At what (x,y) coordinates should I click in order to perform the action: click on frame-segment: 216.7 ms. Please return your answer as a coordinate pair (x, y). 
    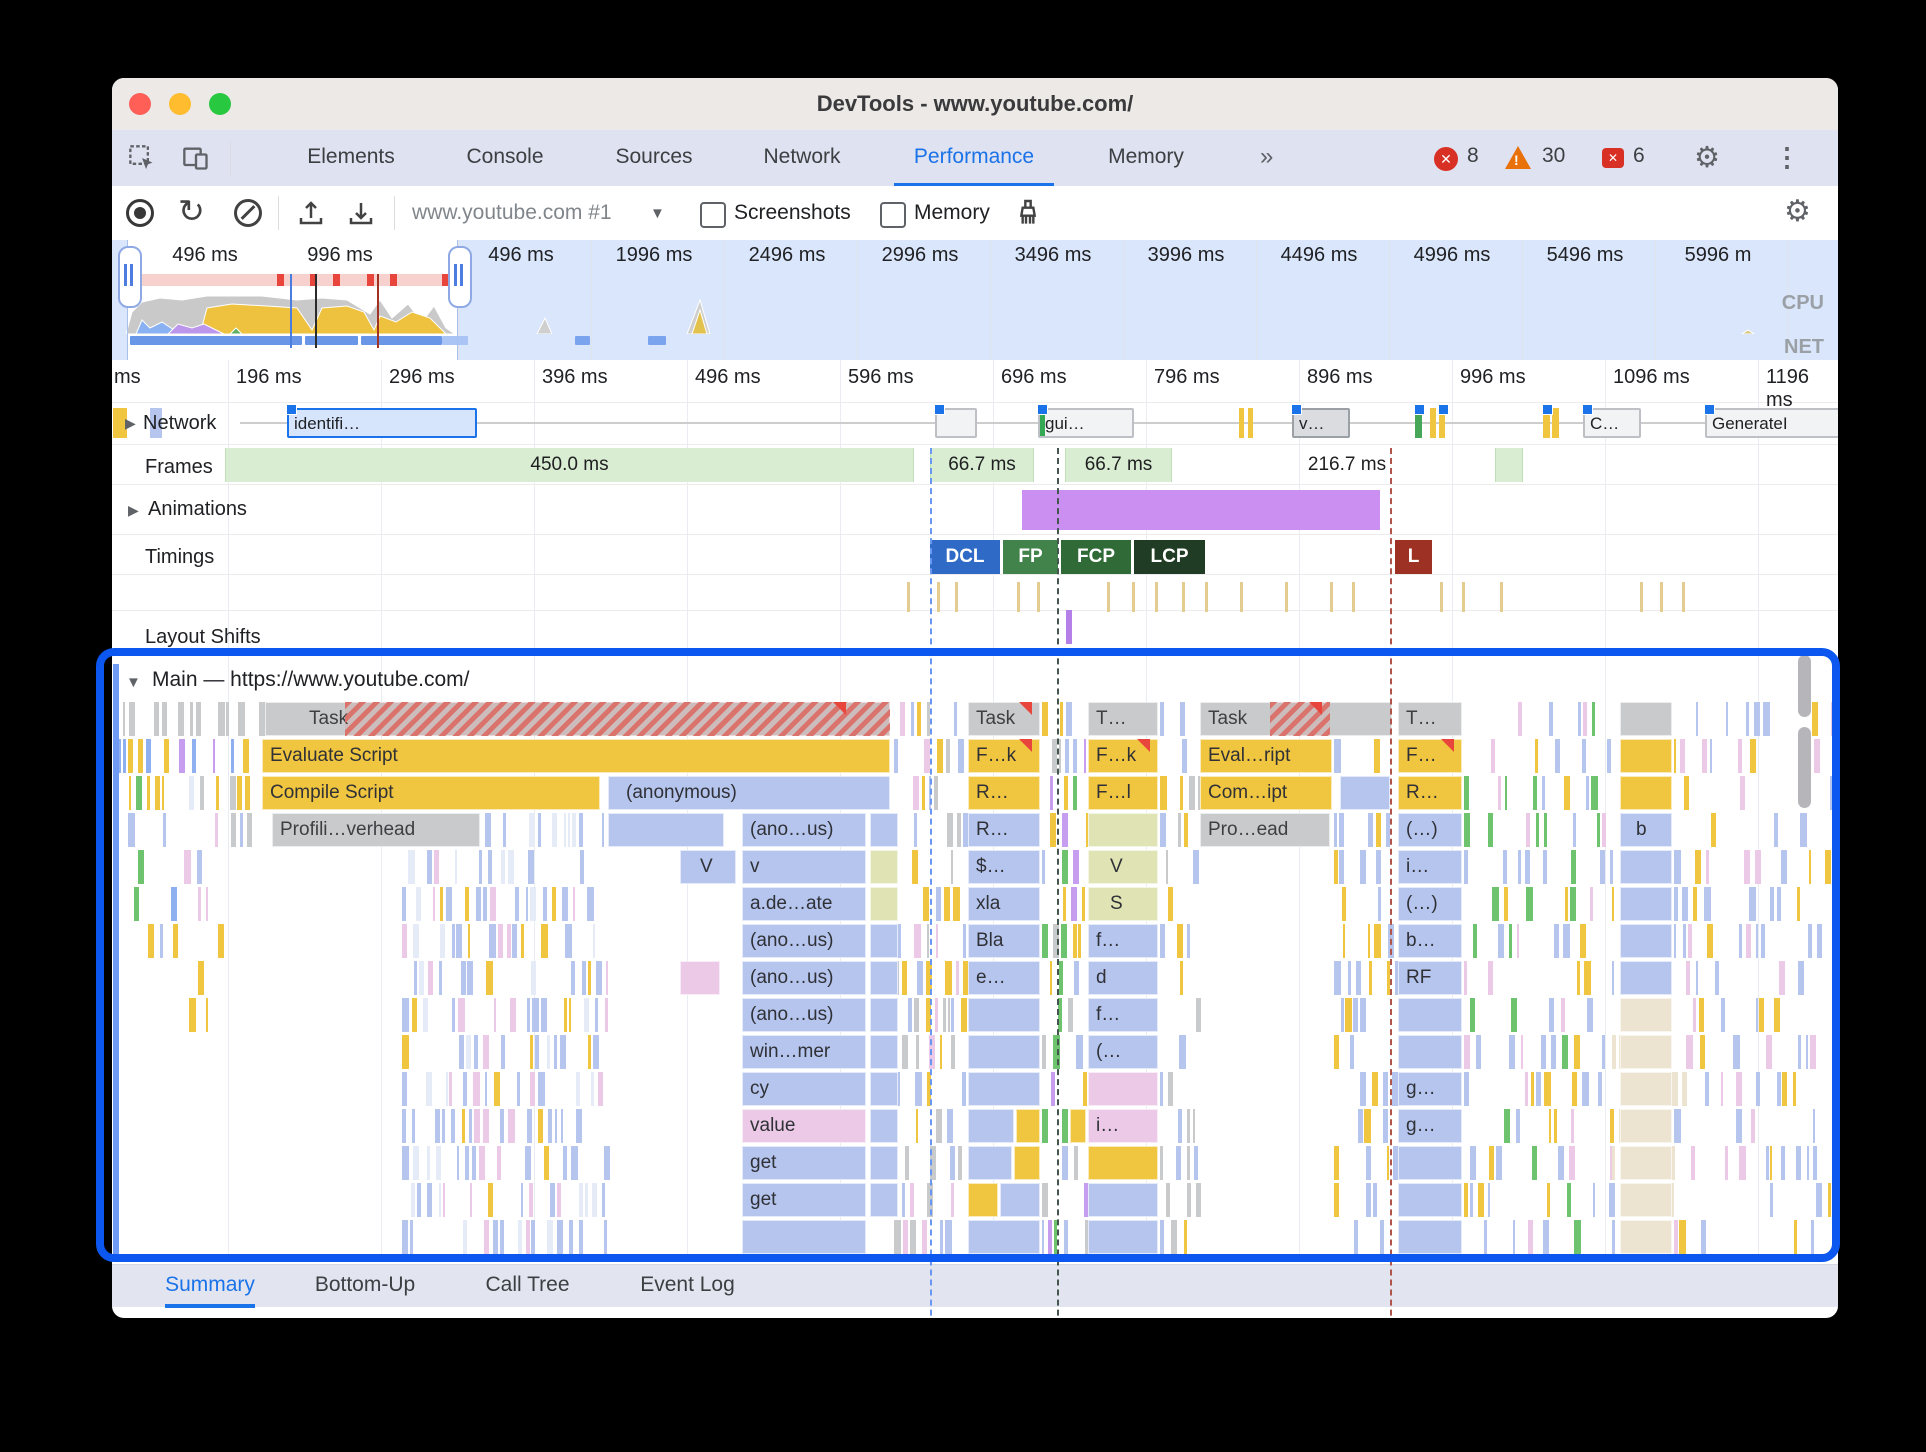
    Looking at the image, I should click on (1347, 465).